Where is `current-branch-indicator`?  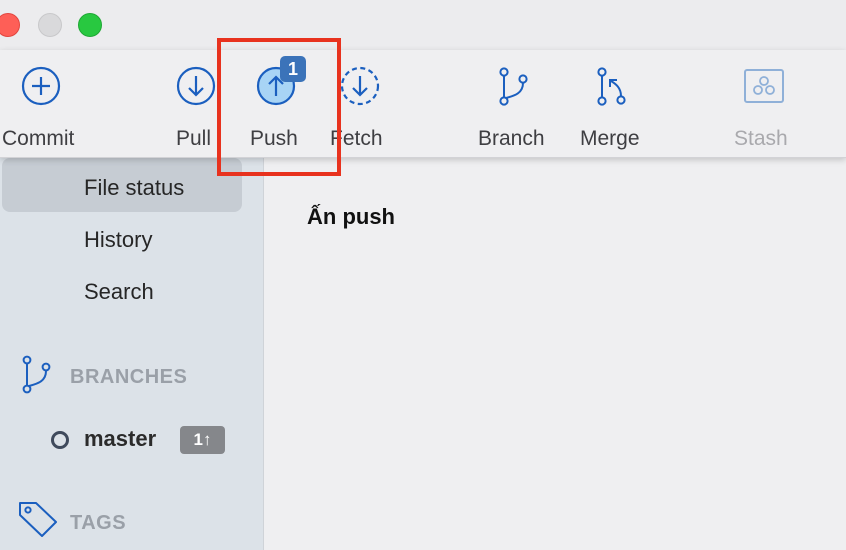 current-branch-indicator is located at coordinates (60, 440).